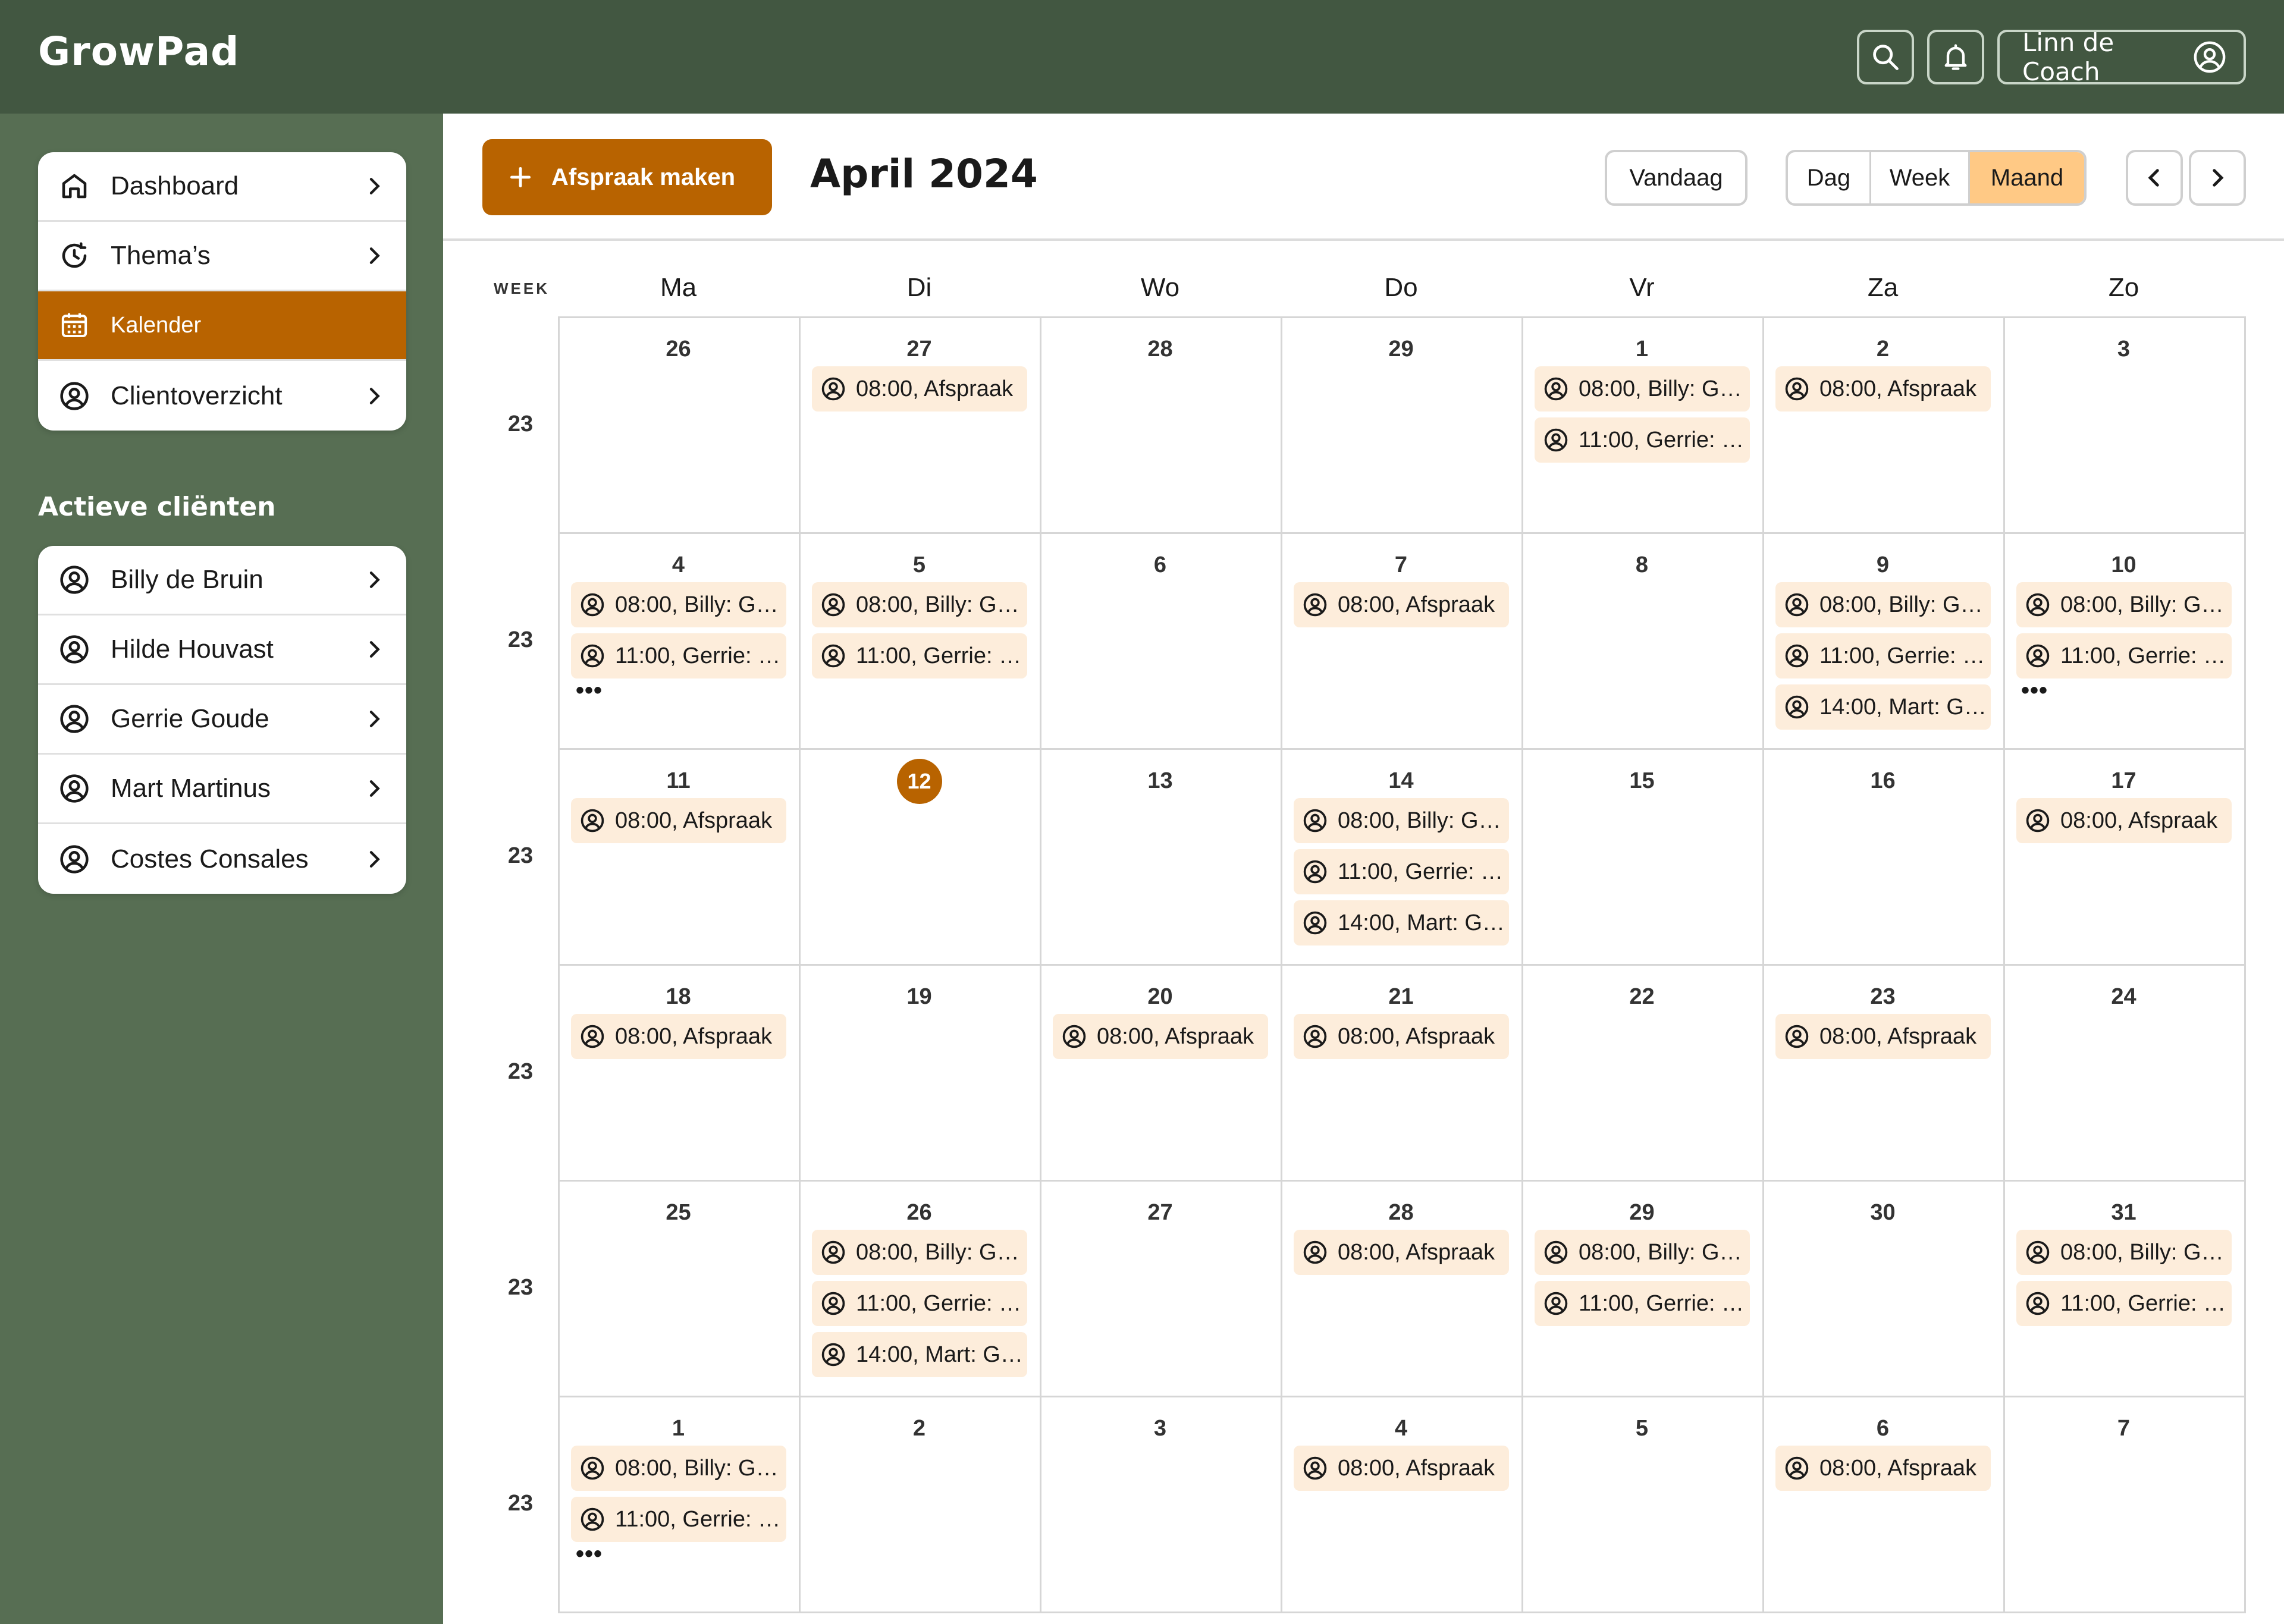  I want to click on nav-item-dashboard: Dashboard, so click(222, 187).